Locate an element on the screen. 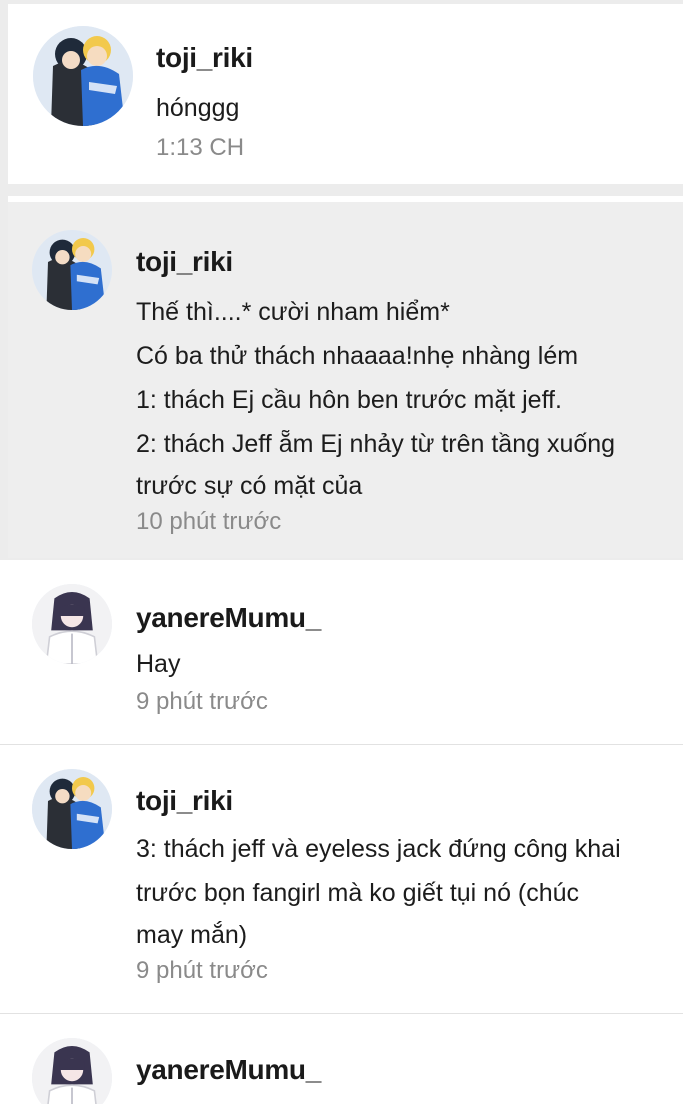  comment-timestamp: 1:13 CH is located at coordinates (200, 147).